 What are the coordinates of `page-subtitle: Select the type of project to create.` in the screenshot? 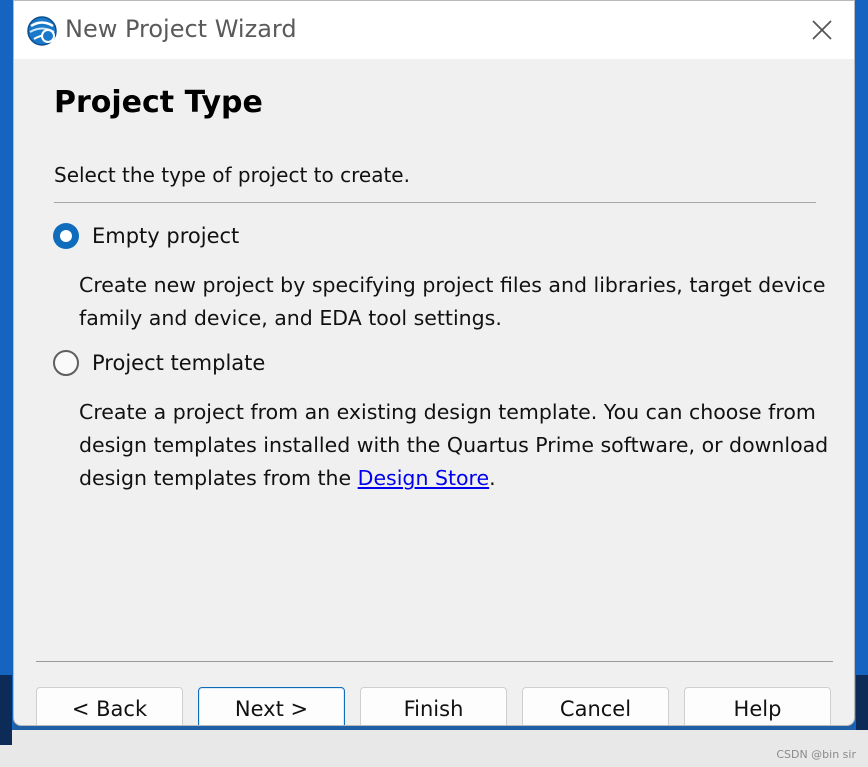 It's located at (232, 175).